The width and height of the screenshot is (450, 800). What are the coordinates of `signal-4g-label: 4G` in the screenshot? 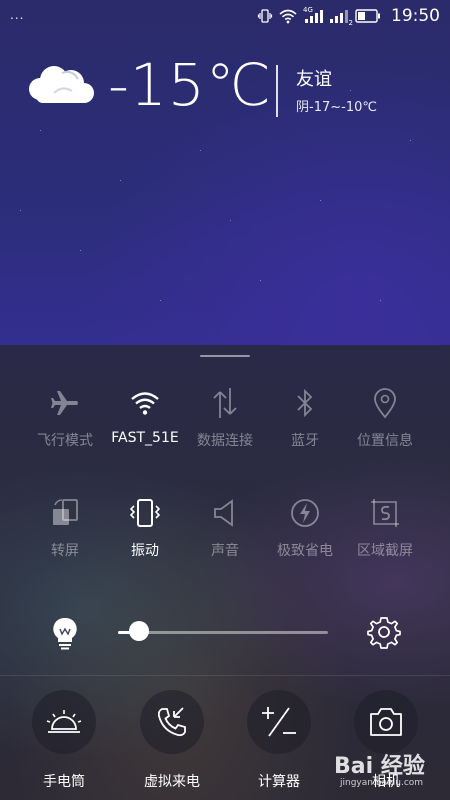 It's located at (308, 10).